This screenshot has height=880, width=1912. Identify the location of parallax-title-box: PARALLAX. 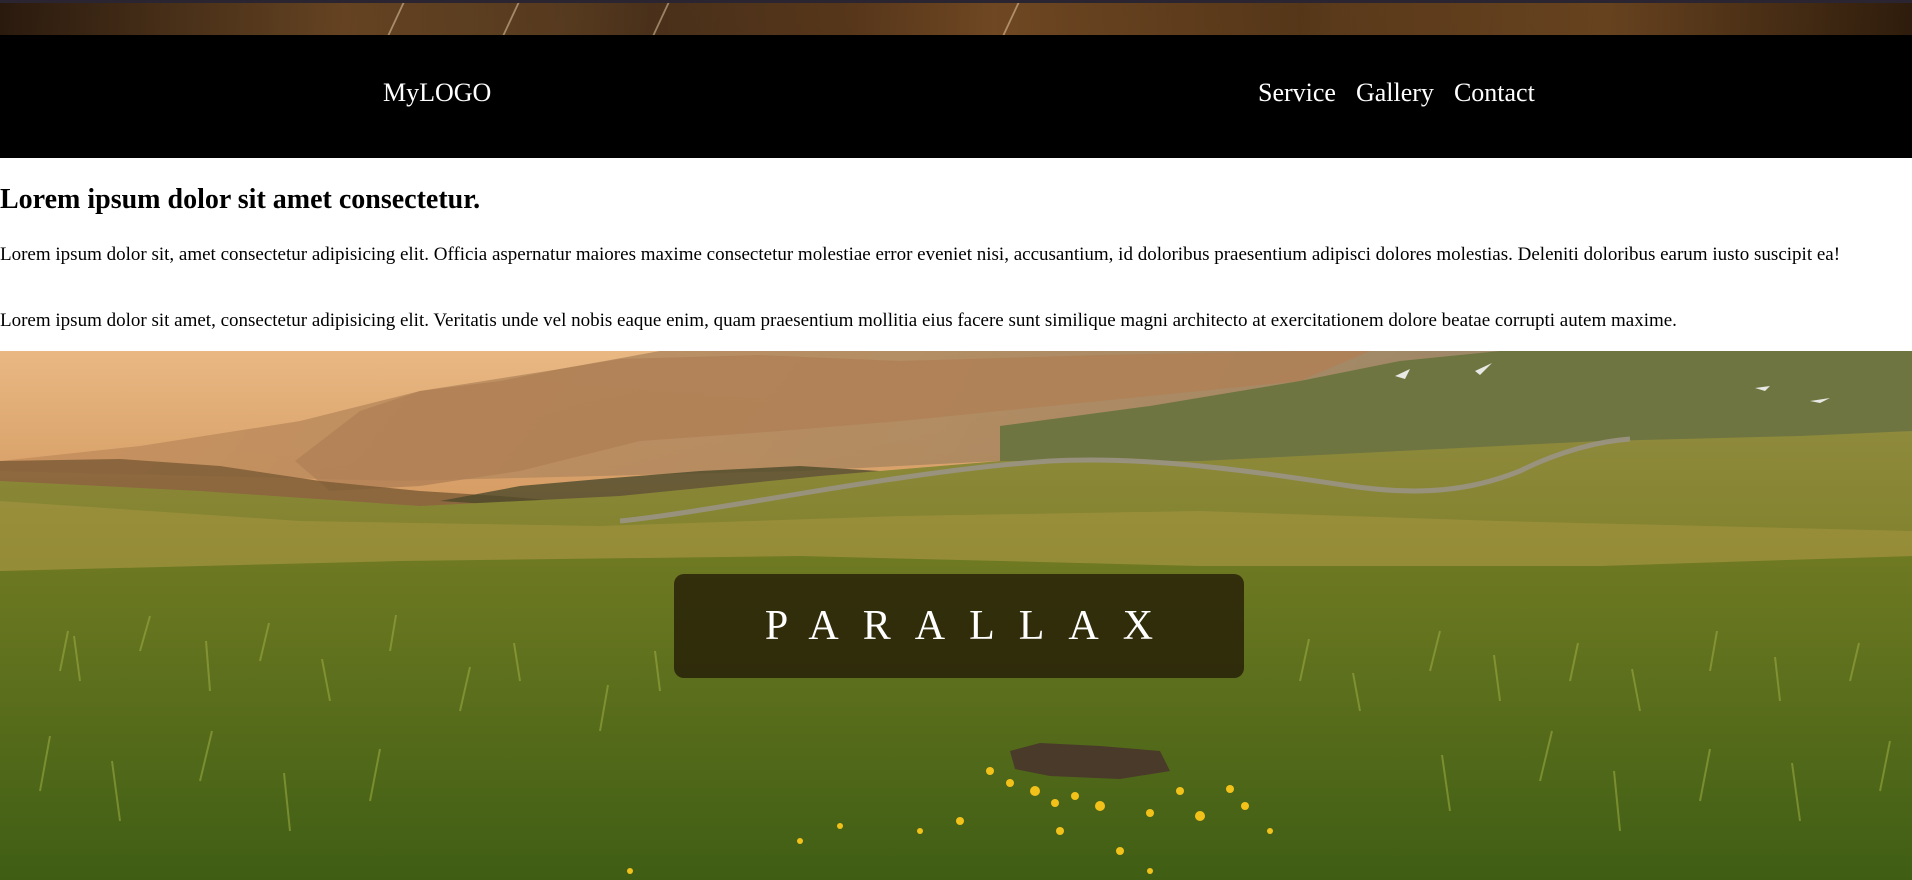
(959, 626).